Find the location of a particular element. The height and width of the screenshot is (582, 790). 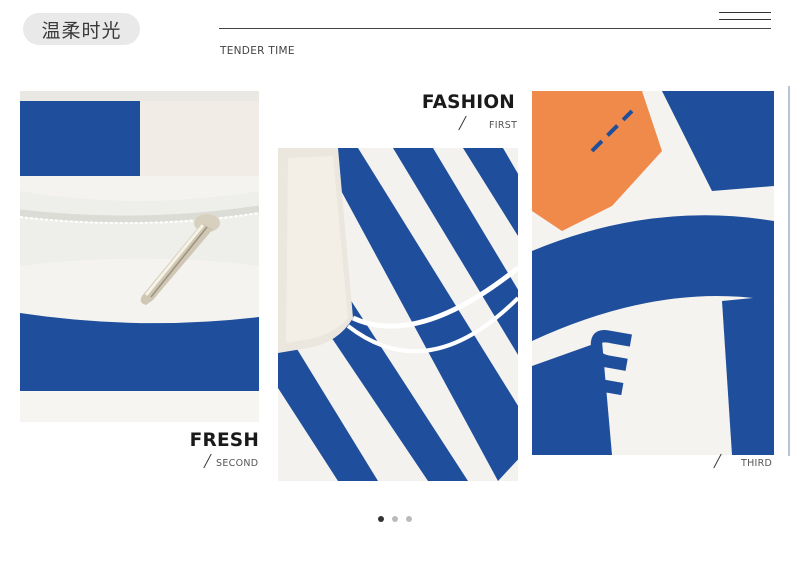

section-subtitle: TENDER TIME is located at coordinates (257, 51).